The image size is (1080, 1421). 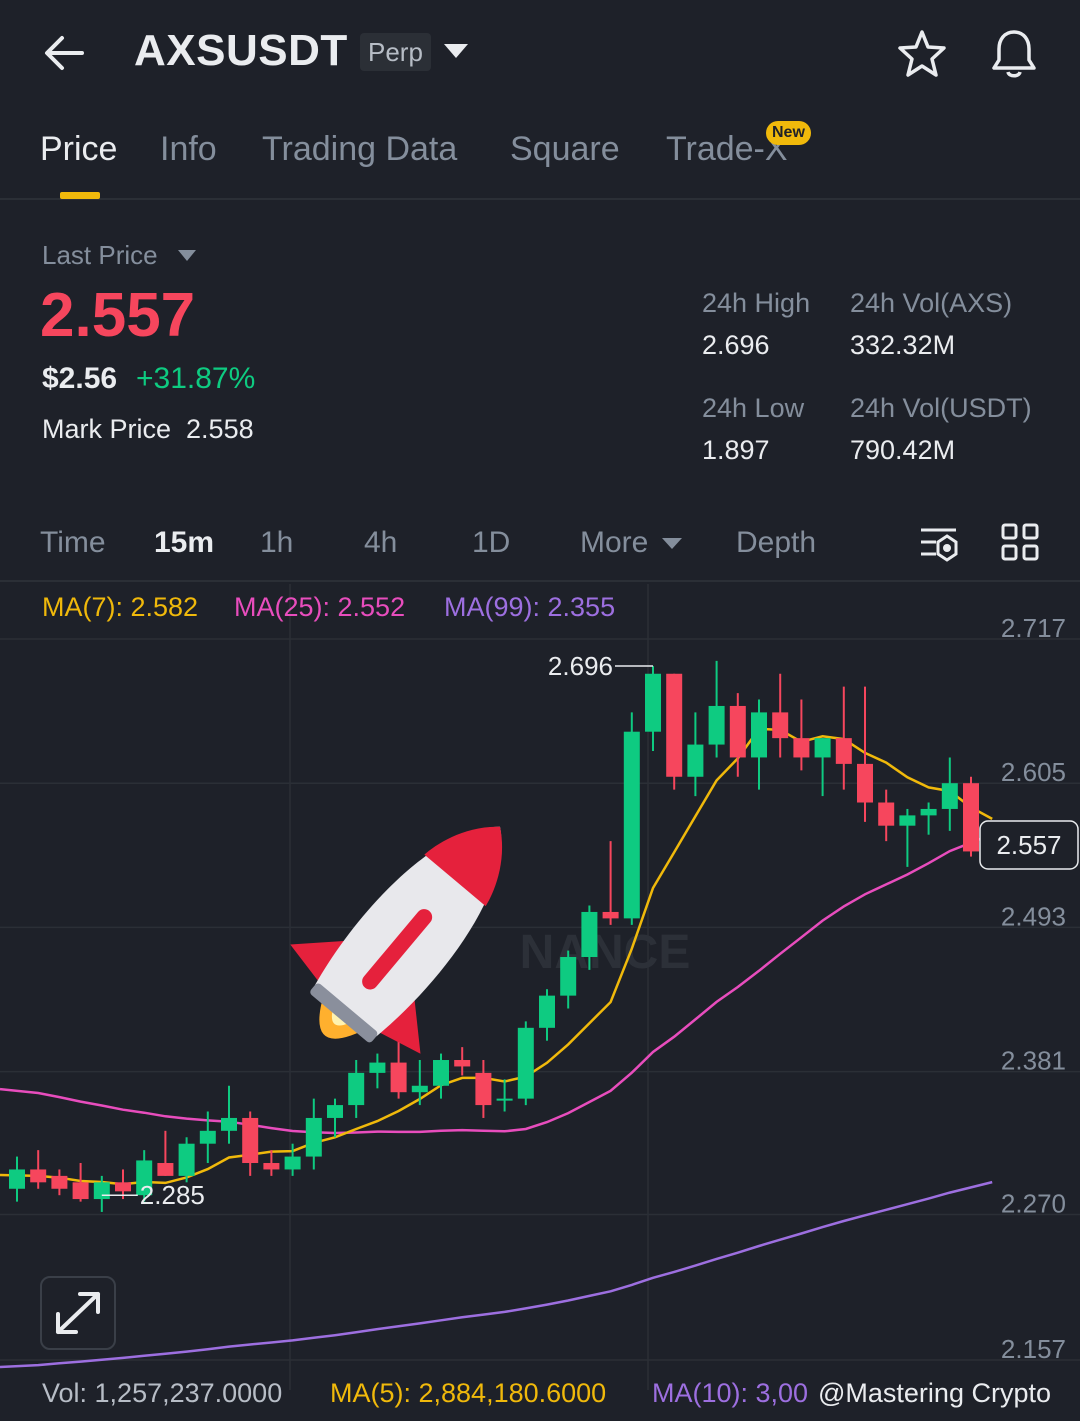 What do you see at coordinates (73, 543) in the screenshot?
I see `interval-time: Time` at bounding box center [73, 543].